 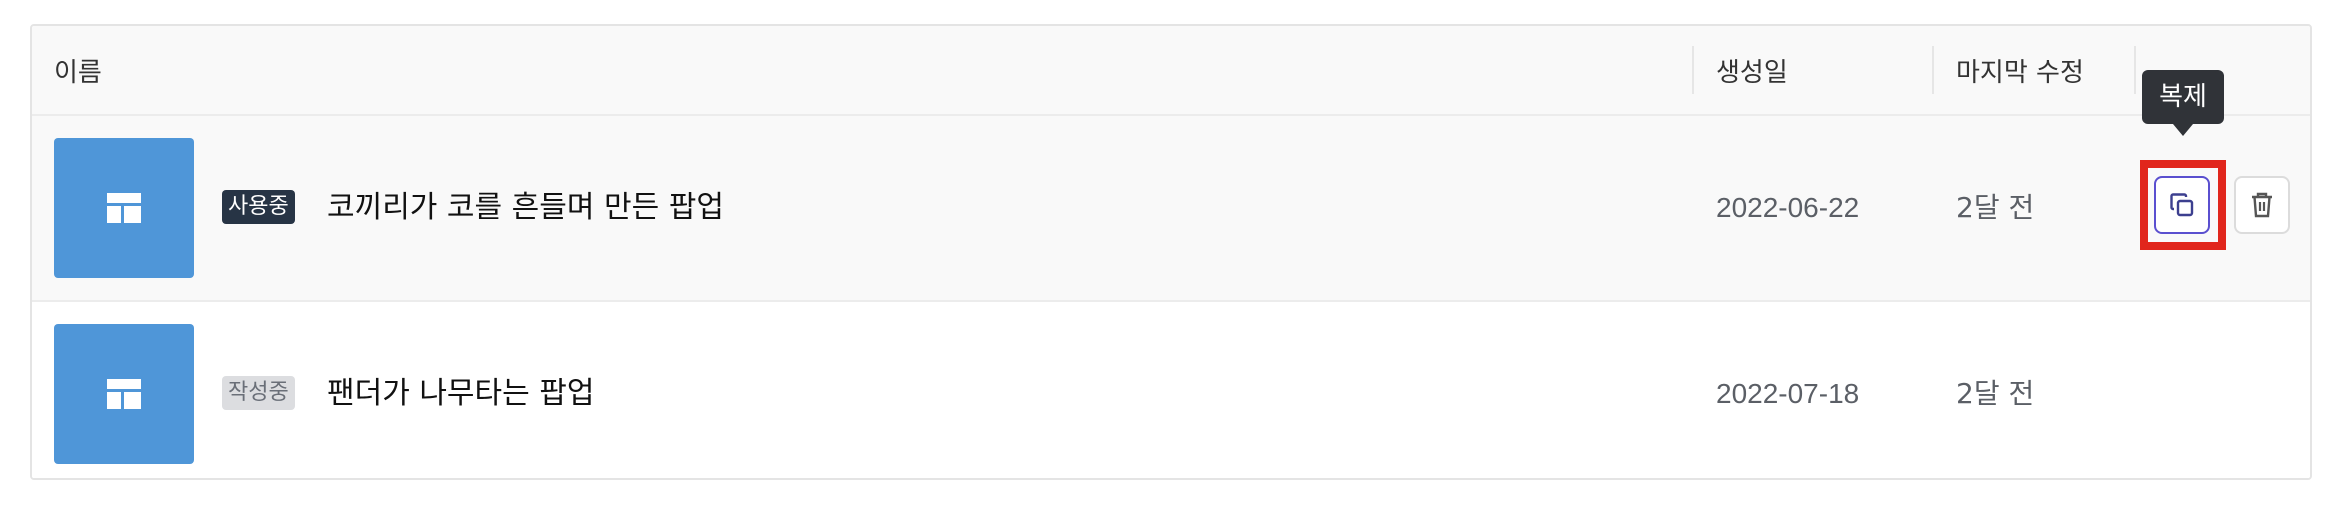 What do you see at coordinates (1788, 393) in the screenshot?
I see `created-date: 2022-07-18` at bounding box center [1788, 393].